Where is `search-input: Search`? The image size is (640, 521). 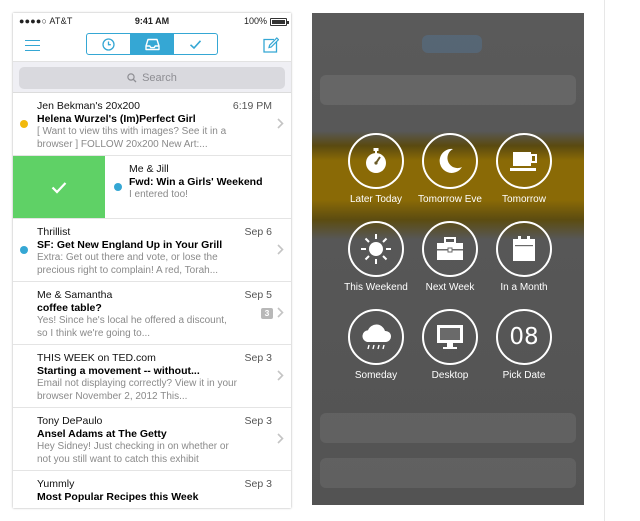
search-input: Search is located at coordinates (152, 78).